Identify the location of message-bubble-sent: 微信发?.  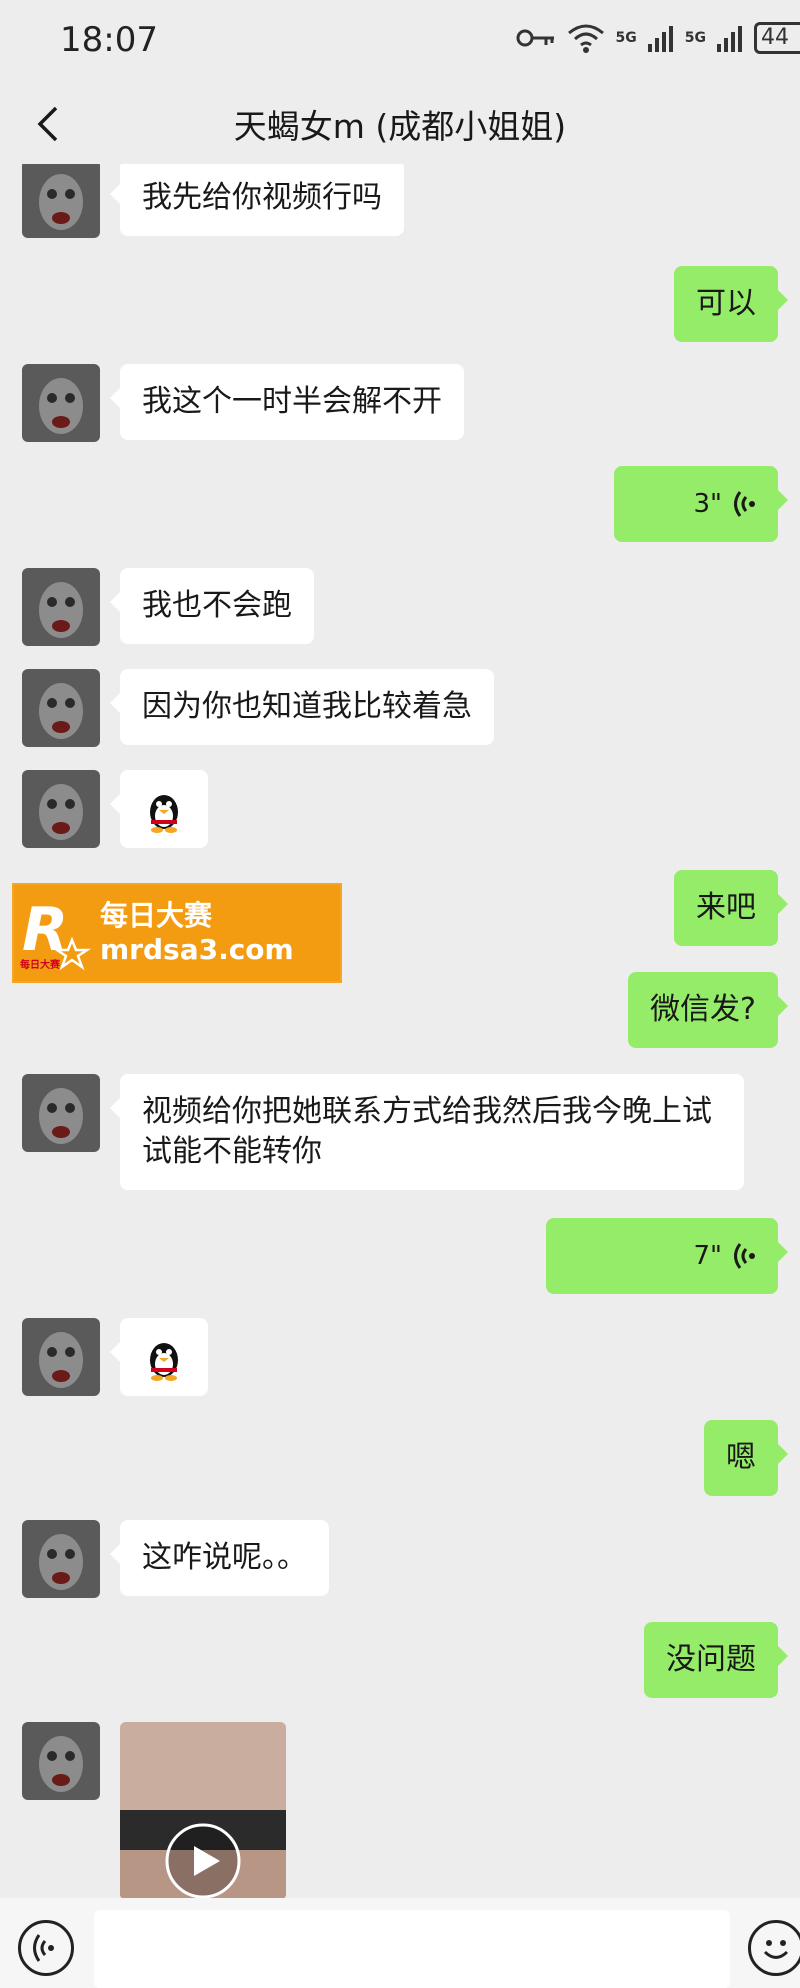
(708, 1010).